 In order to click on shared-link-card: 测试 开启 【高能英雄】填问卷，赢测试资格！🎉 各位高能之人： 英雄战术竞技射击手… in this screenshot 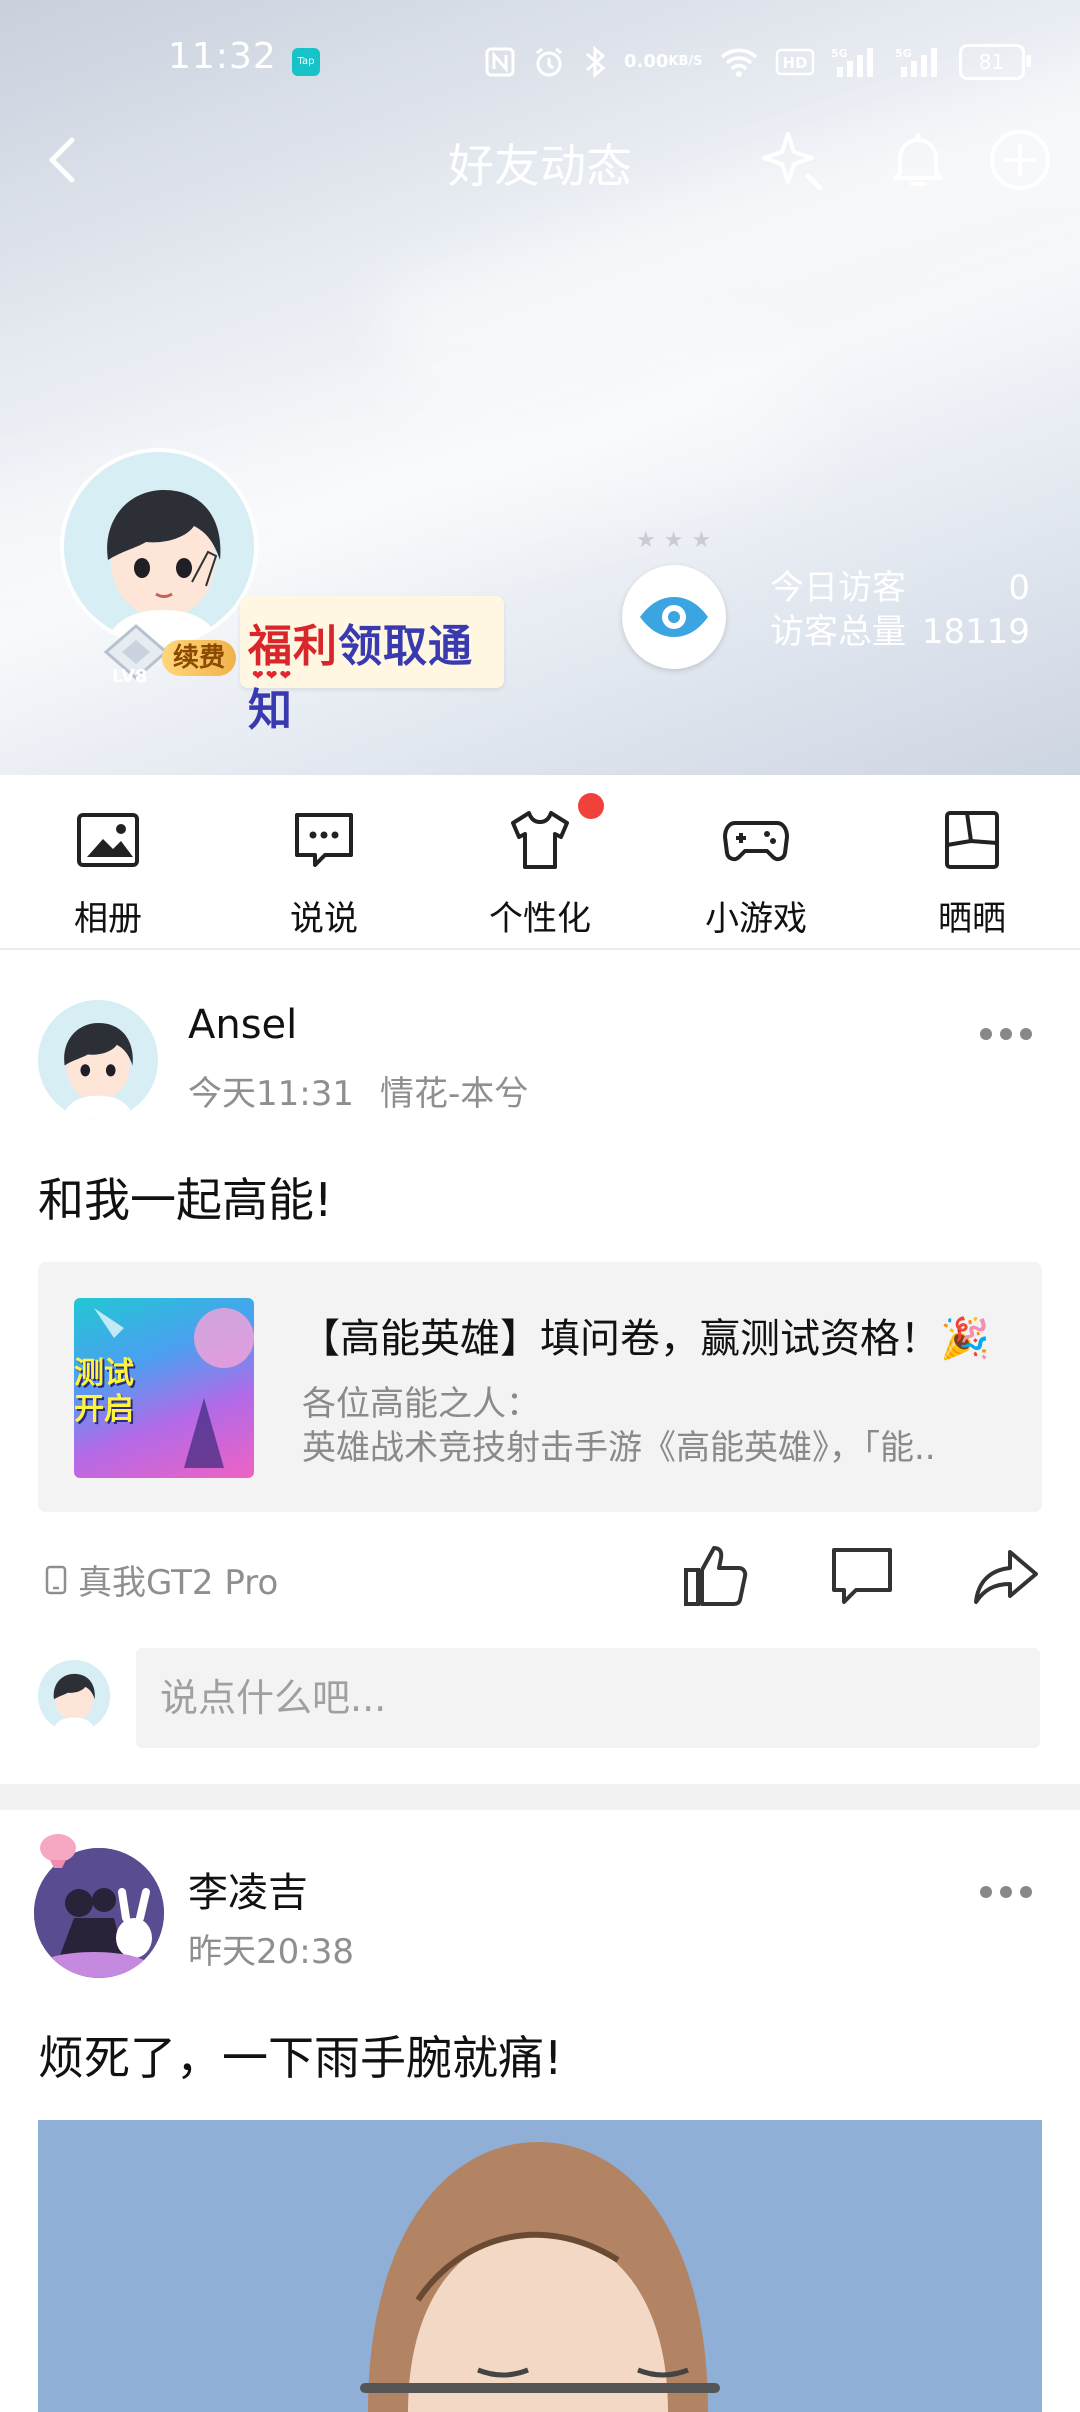, I will do `click(540, 1387)`.